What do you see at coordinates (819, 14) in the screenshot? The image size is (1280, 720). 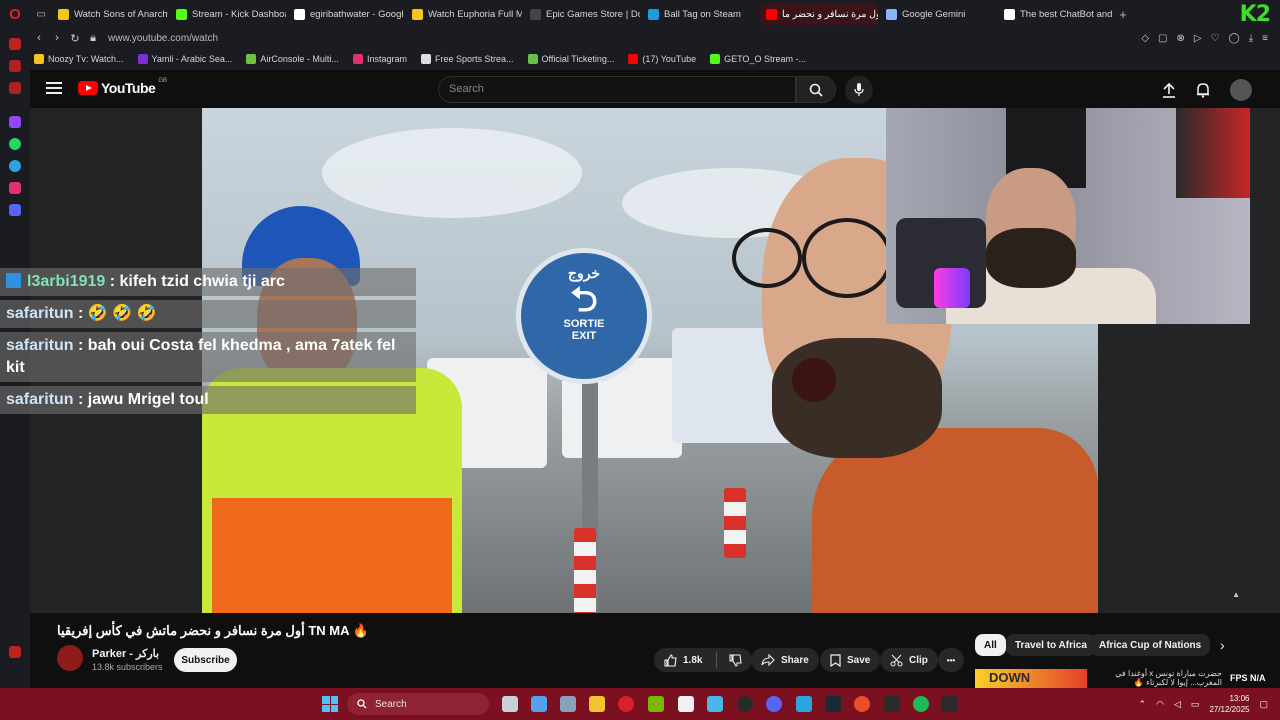 I see `browser-tab: أول مرة نسافر و نحضر ما` at bounding box center [819, 14].